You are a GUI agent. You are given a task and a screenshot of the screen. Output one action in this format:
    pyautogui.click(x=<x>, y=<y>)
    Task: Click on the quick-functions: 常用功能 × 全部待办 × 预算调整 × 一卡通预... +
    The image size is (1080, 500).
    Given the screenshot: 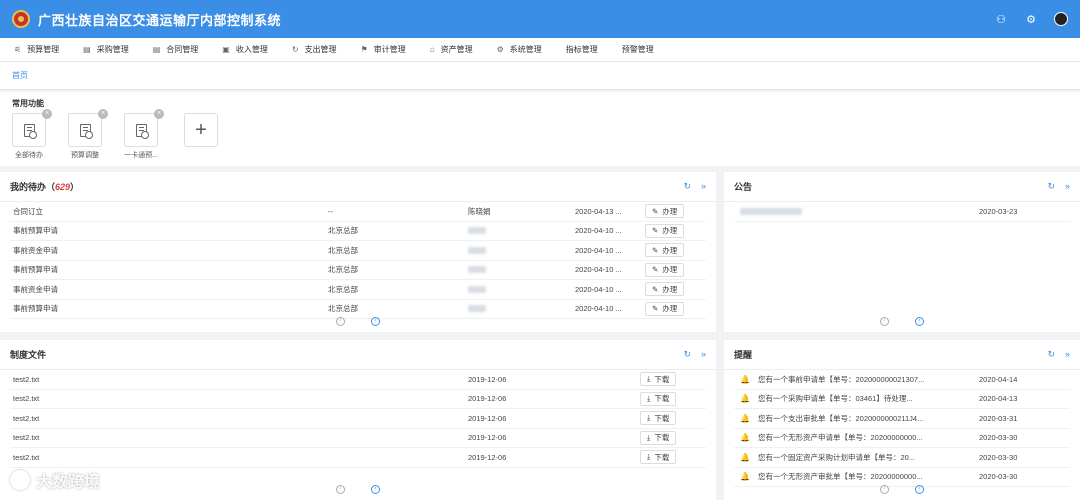 What is the action you would take?
    pyautogui.click(x=540, y=129)
    